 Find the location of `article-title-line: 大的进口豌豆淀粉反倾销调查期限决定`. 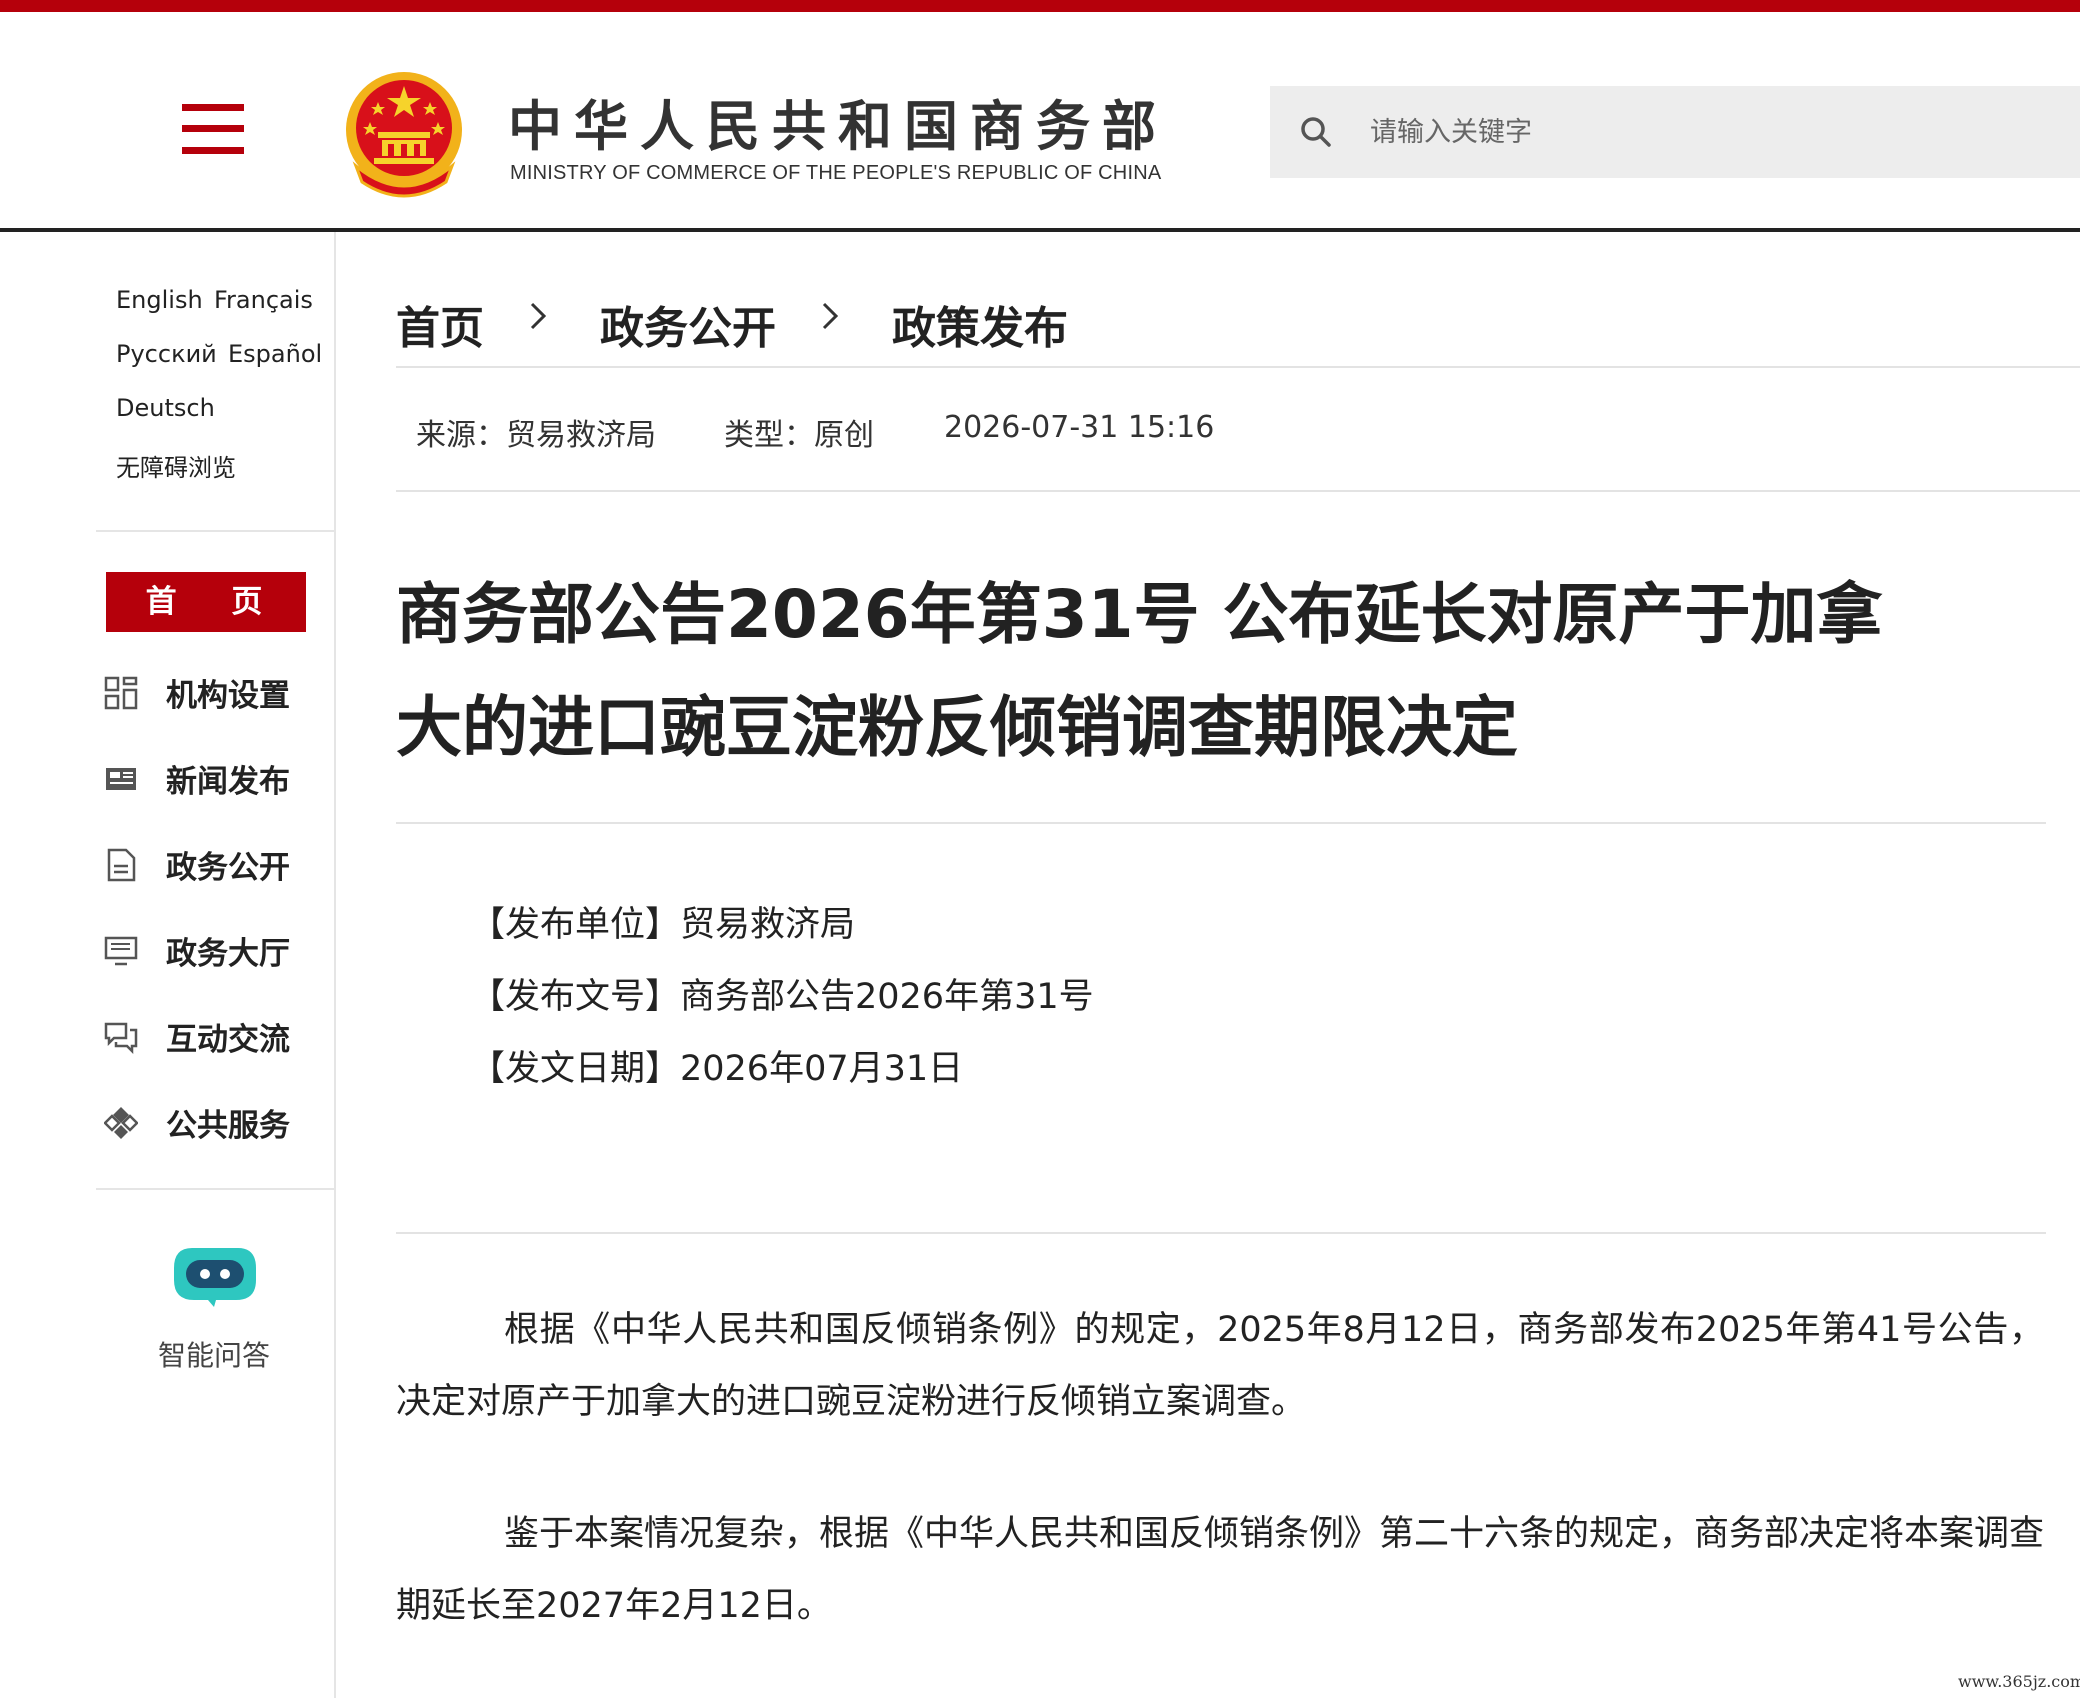

article-title-line: 大的进口豌豆淀粉反倾销调查期限决定 is located at coordinates (957, 727).